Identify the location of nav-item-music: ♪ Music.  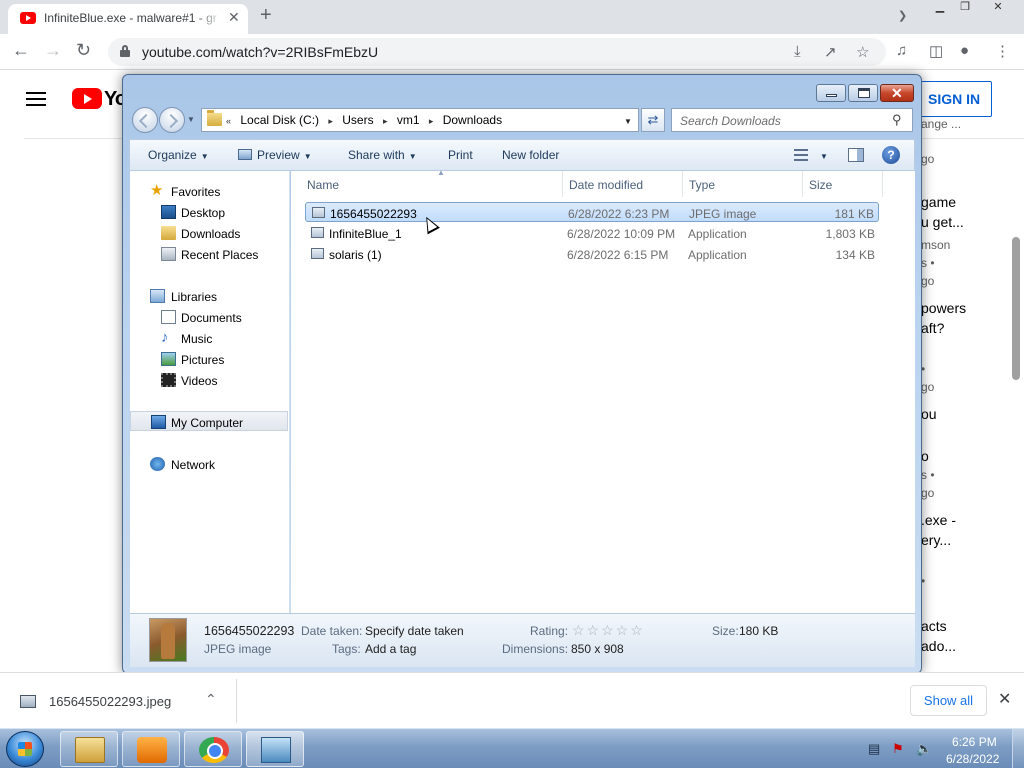
(209, 338).